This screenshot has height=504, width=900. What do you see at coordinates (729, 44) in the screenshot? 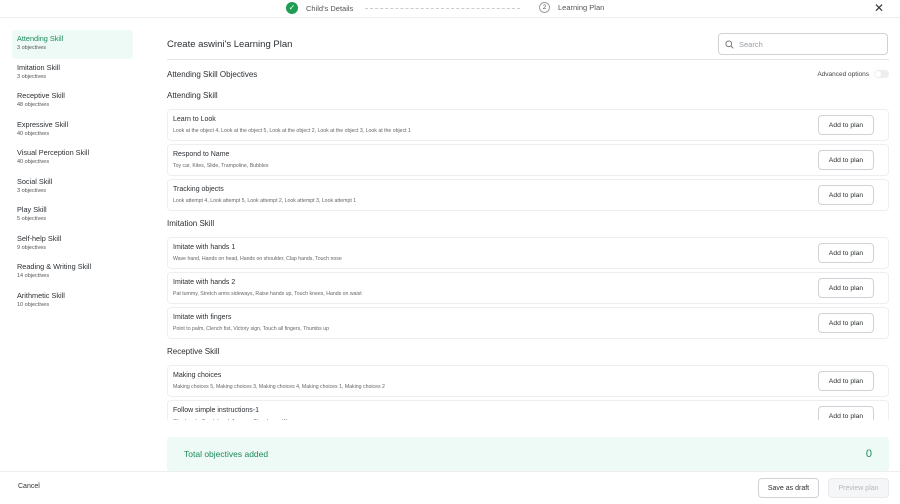
I see `search-icon` at bounding box center [729, 44].